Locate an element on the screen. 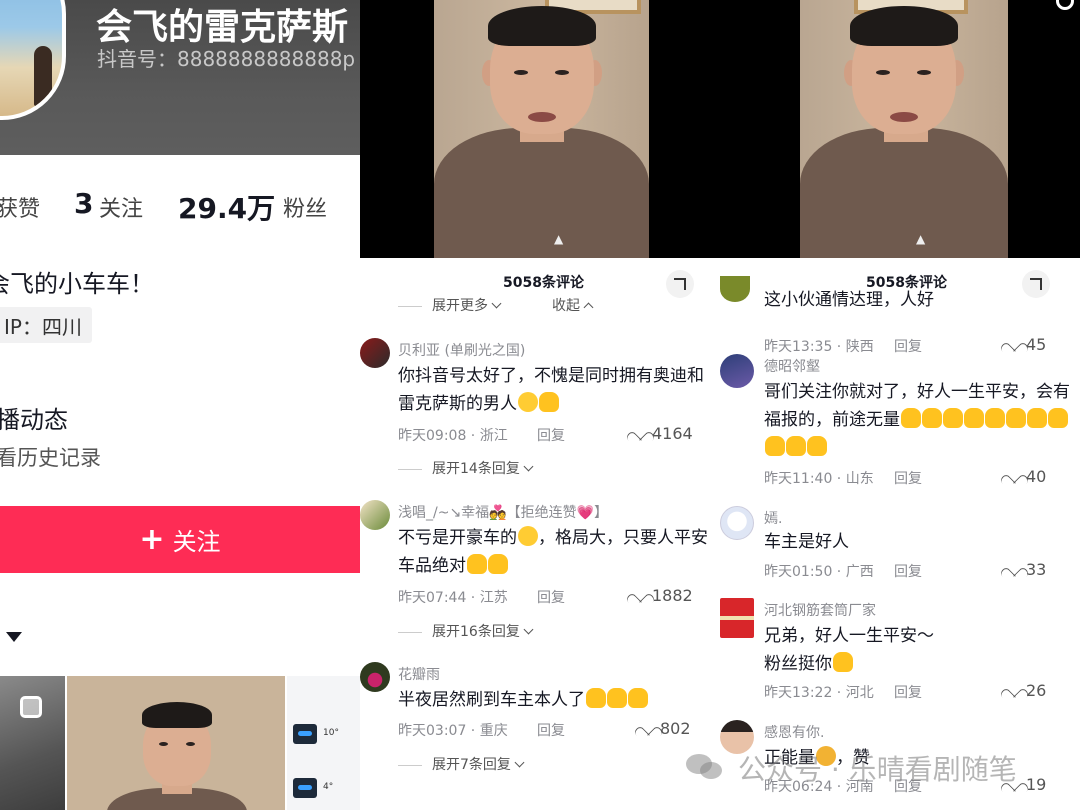  like-button: 802 is located at coordinates (665, 728).